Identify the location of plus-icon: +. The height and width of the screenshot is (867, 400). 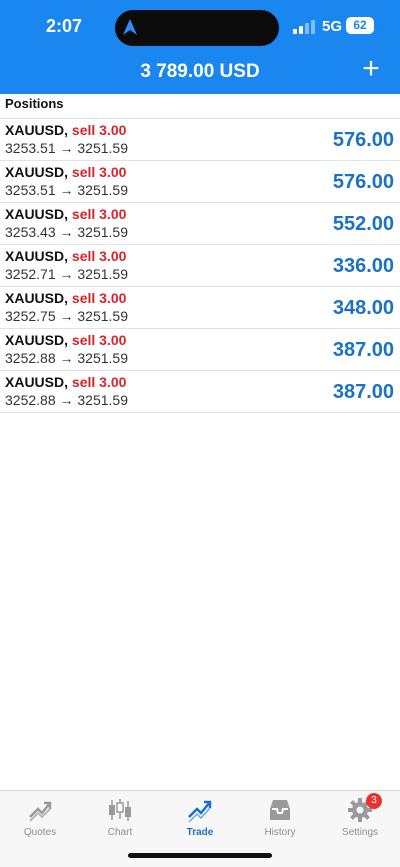
(371, 69).